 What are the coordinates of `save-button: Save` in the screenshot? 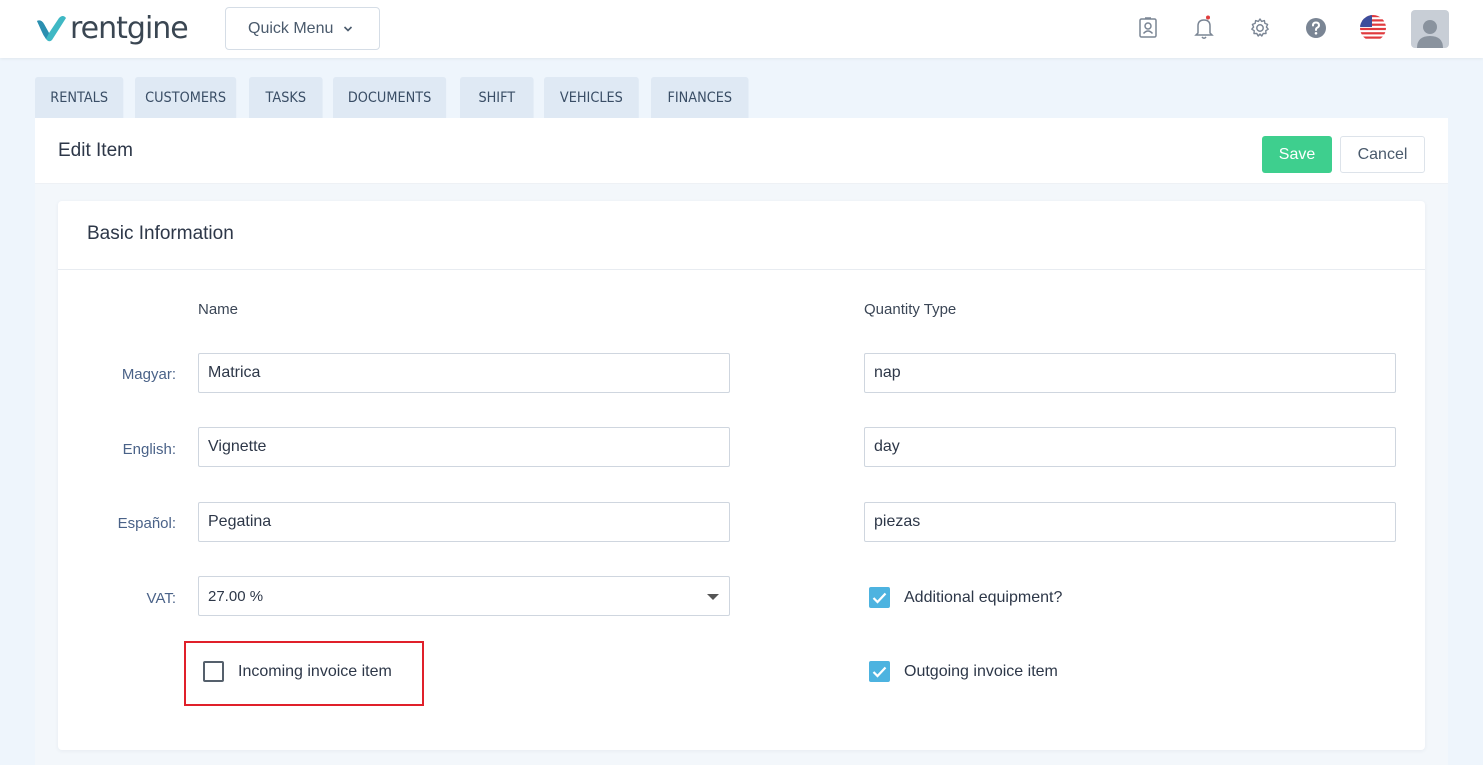 It's located at (1297, 154).